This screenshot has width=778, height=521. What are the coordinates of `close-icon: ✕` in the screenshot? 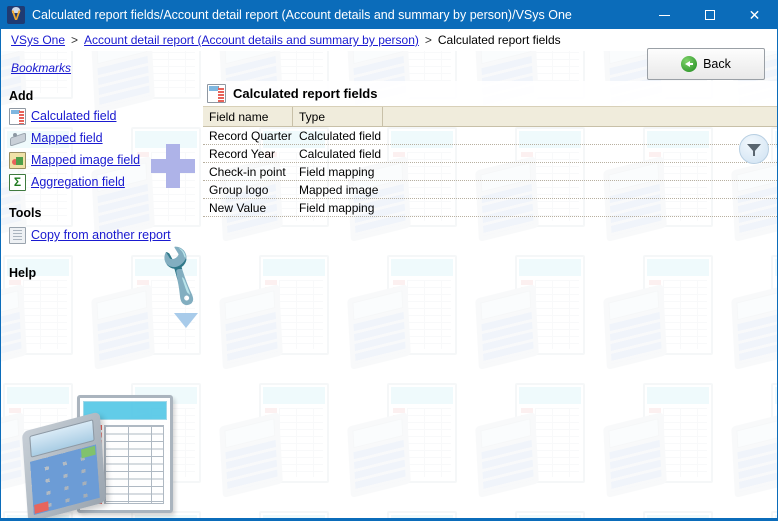 It's located at (754, 15).